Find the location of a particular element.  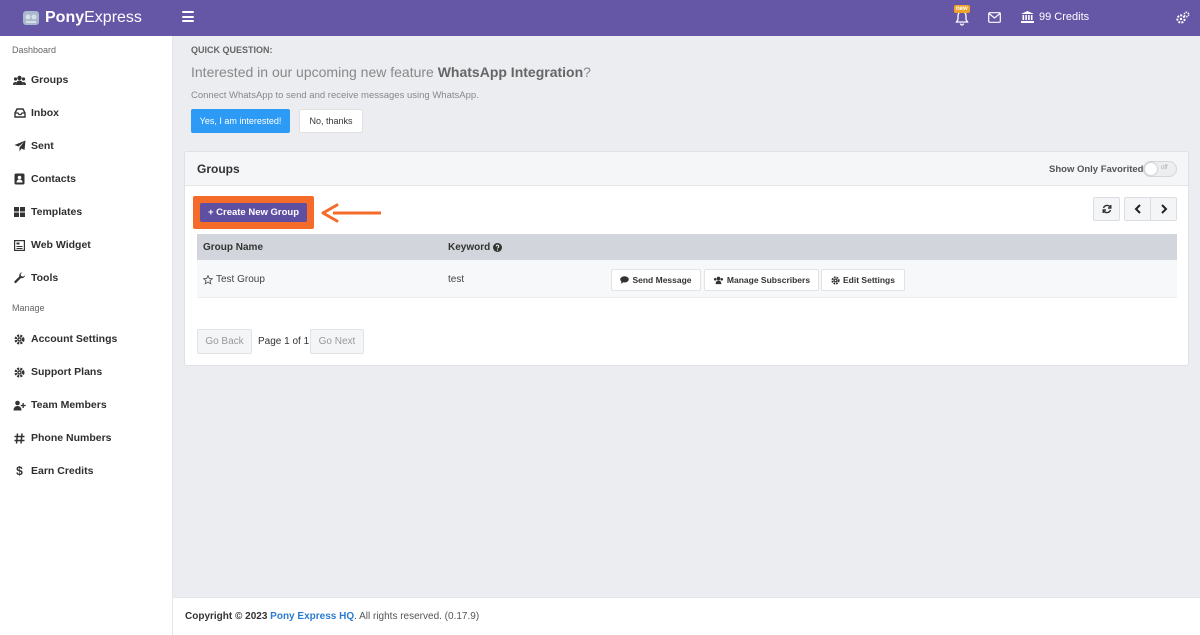

group-keyword: test is located at coordinates (456, 279).